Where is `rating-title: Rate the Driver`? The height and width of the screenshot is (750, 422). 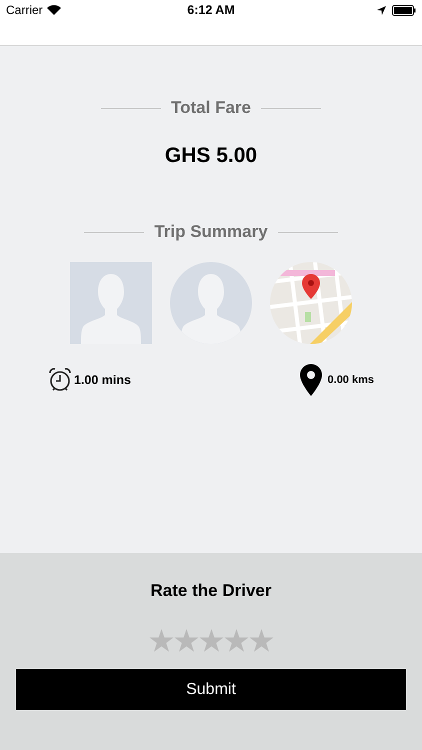
rating-title: Rate the Driver is located at coordinates (211, 591).